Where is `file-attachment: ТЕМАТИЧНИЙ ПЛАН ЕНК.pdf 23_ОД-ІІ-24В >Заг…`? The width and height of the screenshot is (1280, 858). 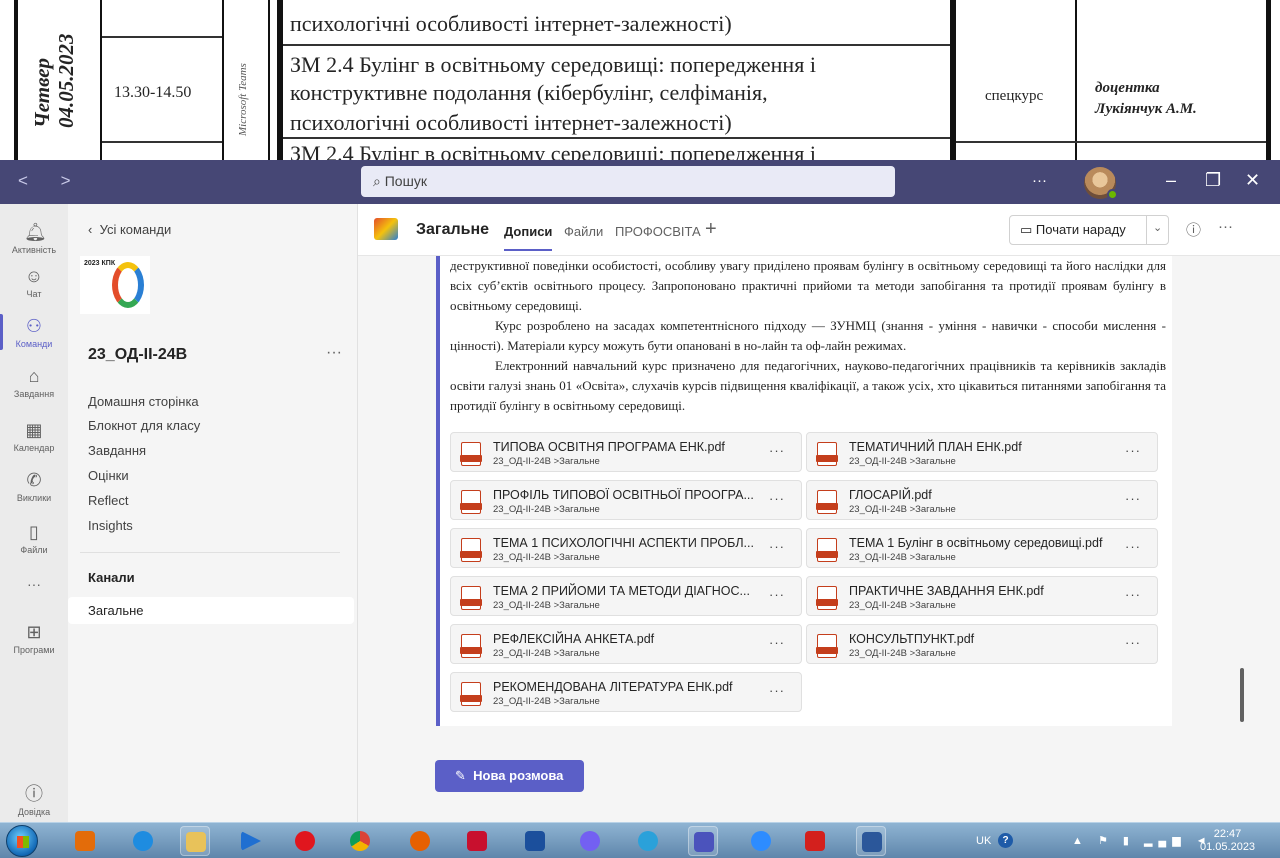 file-attachment: ТЕМАТИЧНИЙ ПЛАН ЕНК.pdf 23_ОД-ІІ-24В >Заг… is located at coordinates (982, 452).